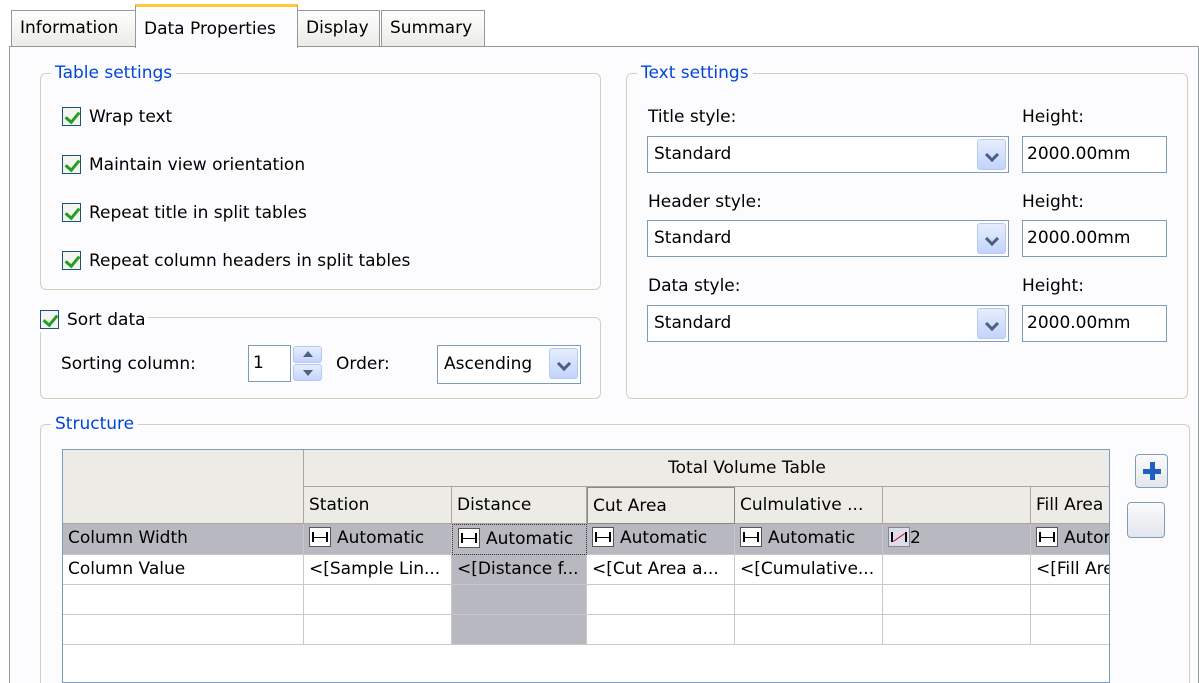 This screenshot has width=1199, height=683. What do you see at coordinates (828, 154) in the screenshot?
I see `title-style-select: Standard` at bounding box center [828, 154].